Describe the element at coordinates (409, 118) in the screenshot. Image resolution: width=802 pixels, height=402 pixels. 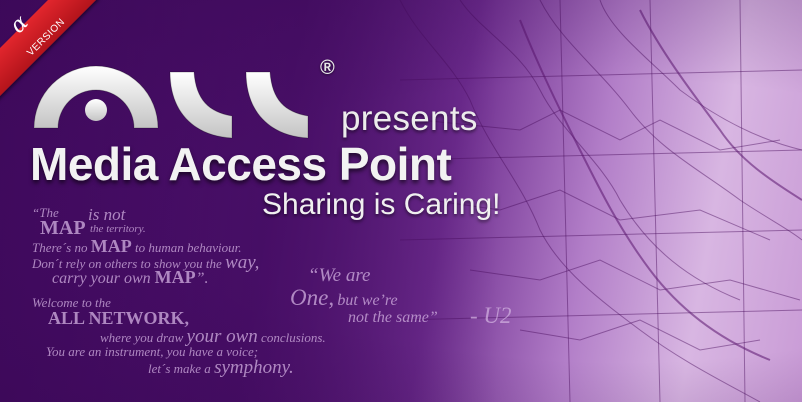
I see `presents-text: presents` at that location.